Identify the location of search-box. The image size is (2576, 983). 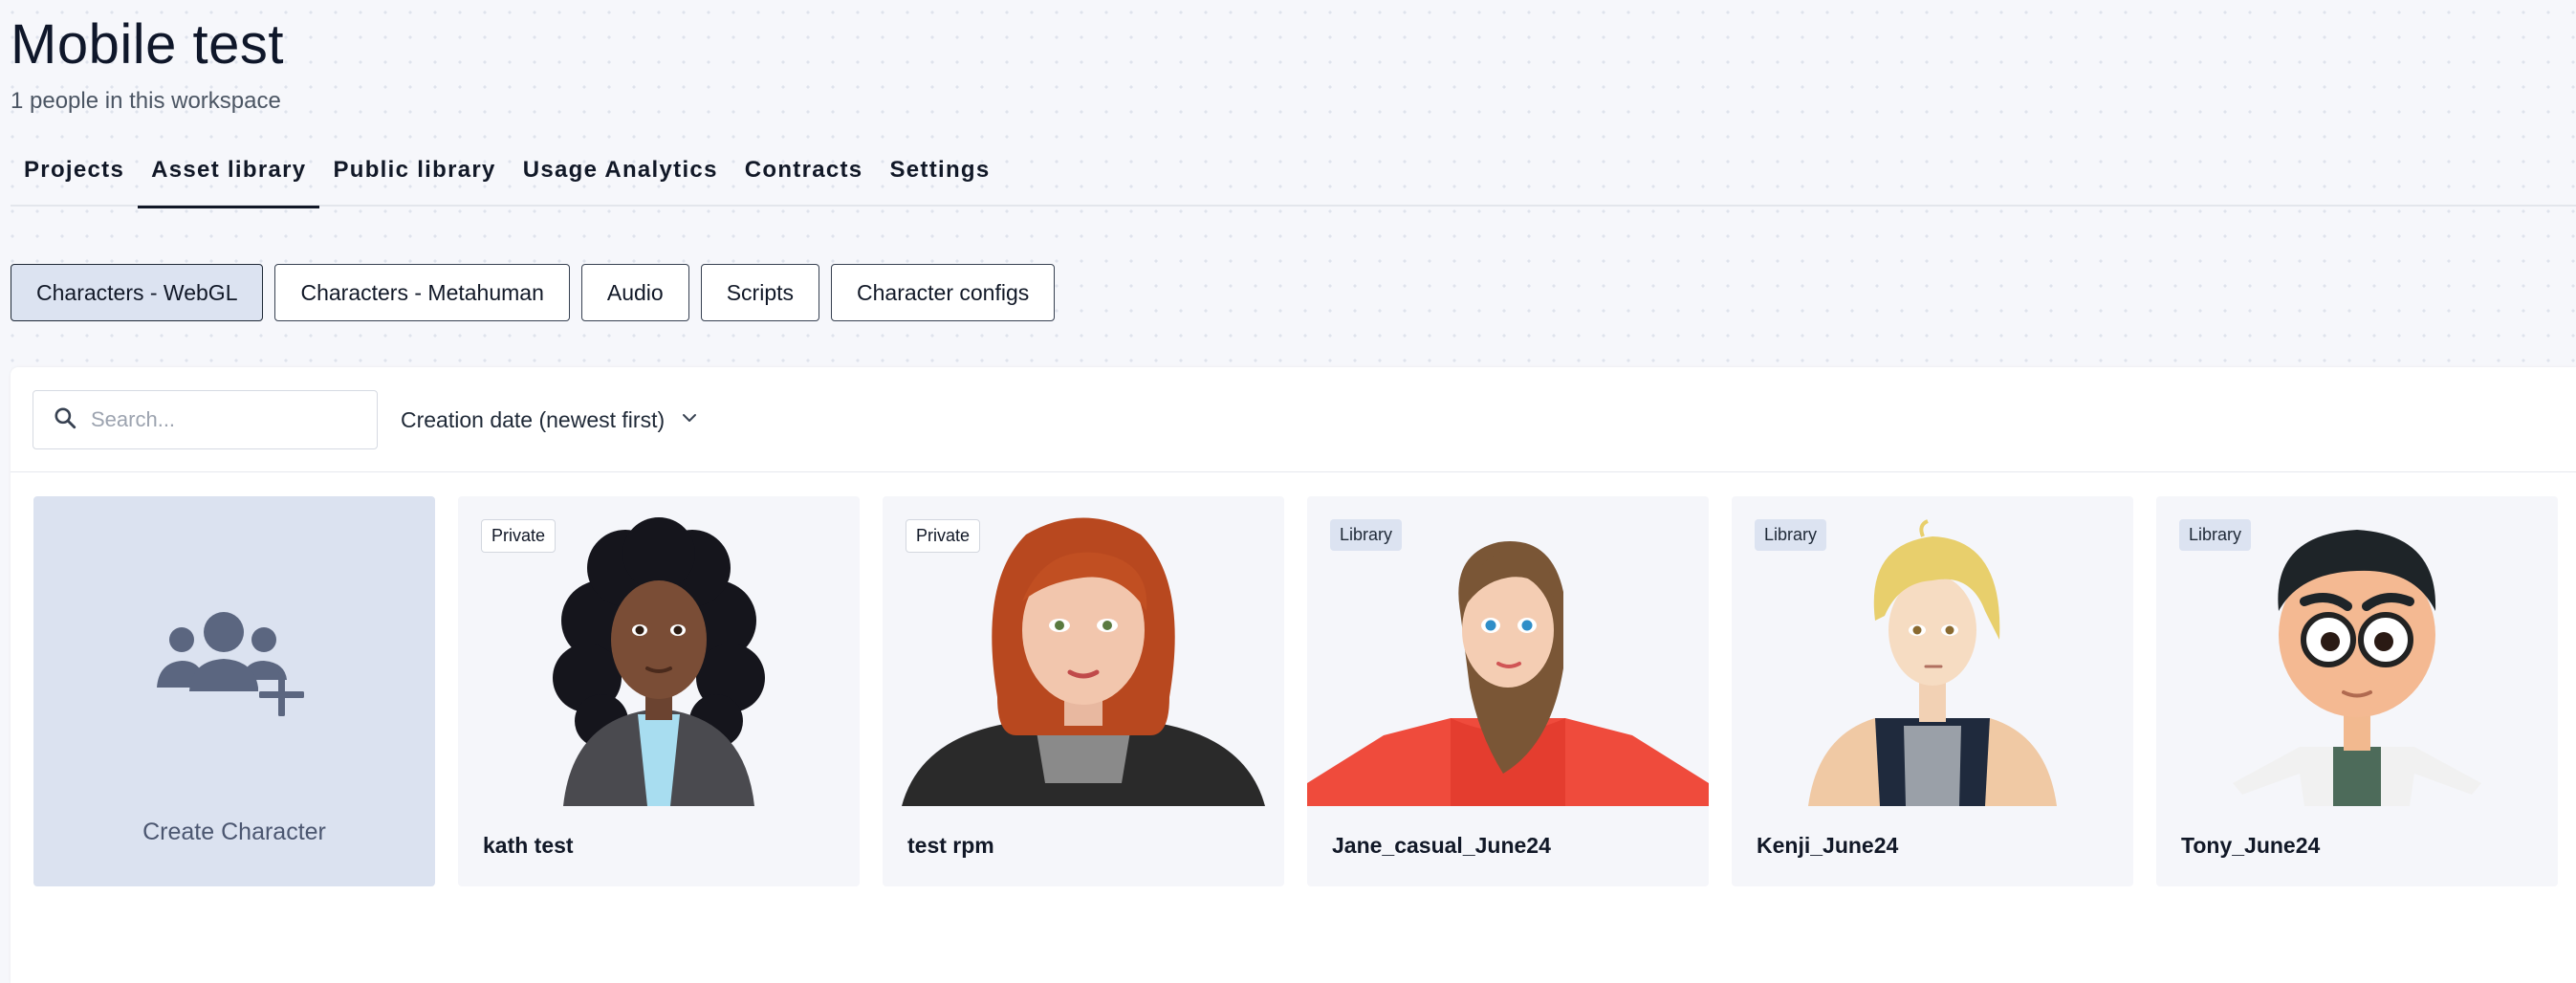
(205, 419).